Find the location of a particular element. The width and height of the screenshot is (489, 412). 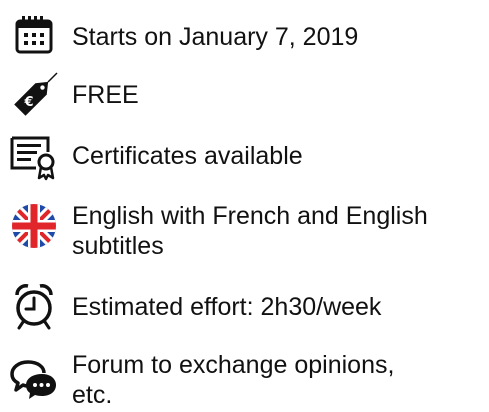

alarm-clock-icon is located at coordinates (34, 306).